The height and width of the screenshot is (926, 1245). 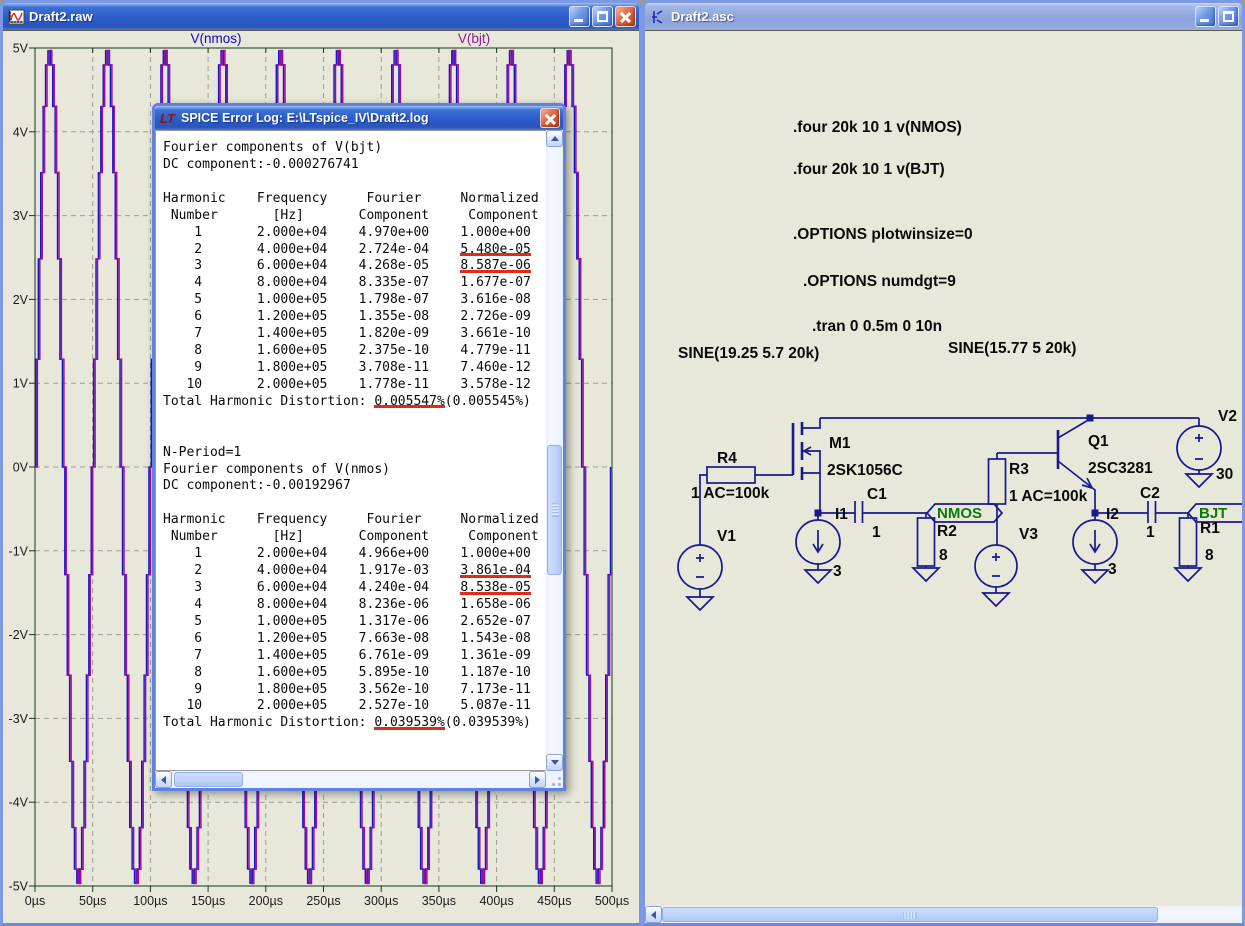 What do you see at coordinates (1150, 493) in the screenshot?
I see `component-label: C2` at bounding box center [1150, 493].